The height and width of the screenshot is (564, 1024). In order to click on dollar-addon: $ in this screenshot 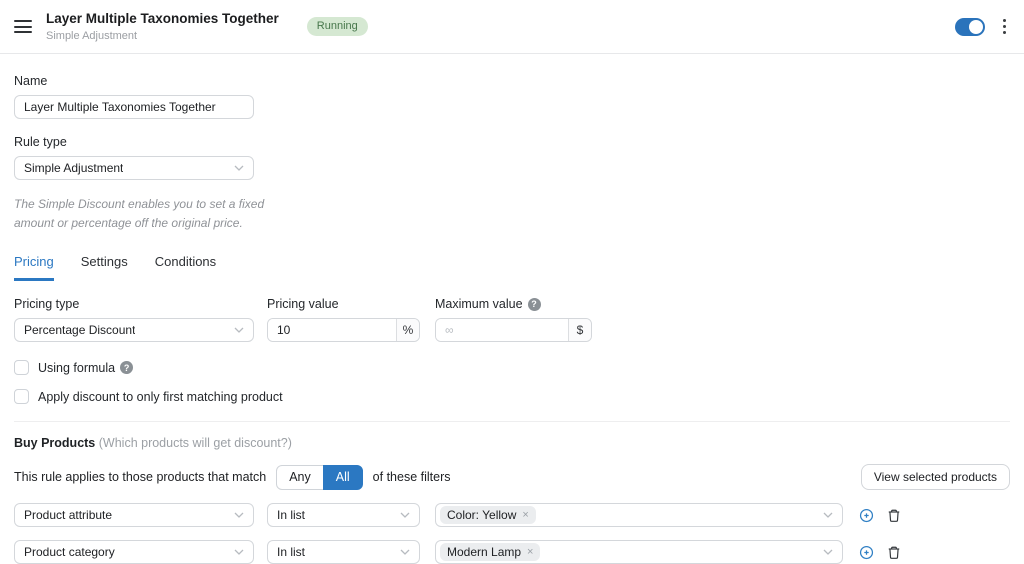, I will do `click(579, 330)`.